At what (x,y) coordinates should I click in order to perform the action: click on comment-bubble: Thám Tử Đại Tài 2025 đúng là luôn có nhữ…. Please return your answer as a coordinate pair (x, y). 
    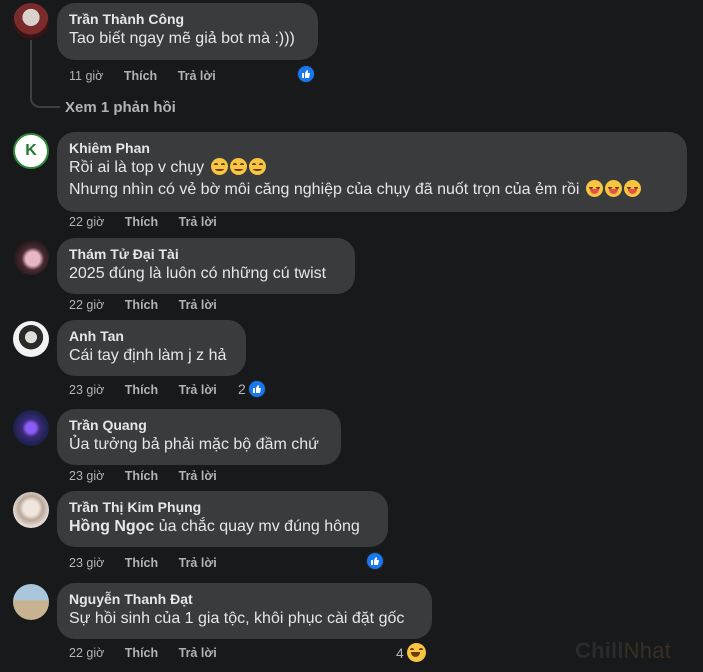
    Looking at the image, I should click on (206, 266).